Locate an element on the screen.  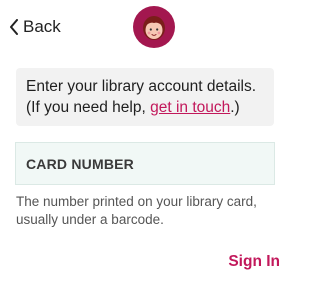
get-in-touch-link: get in touch is located at coordinates (190, 107).